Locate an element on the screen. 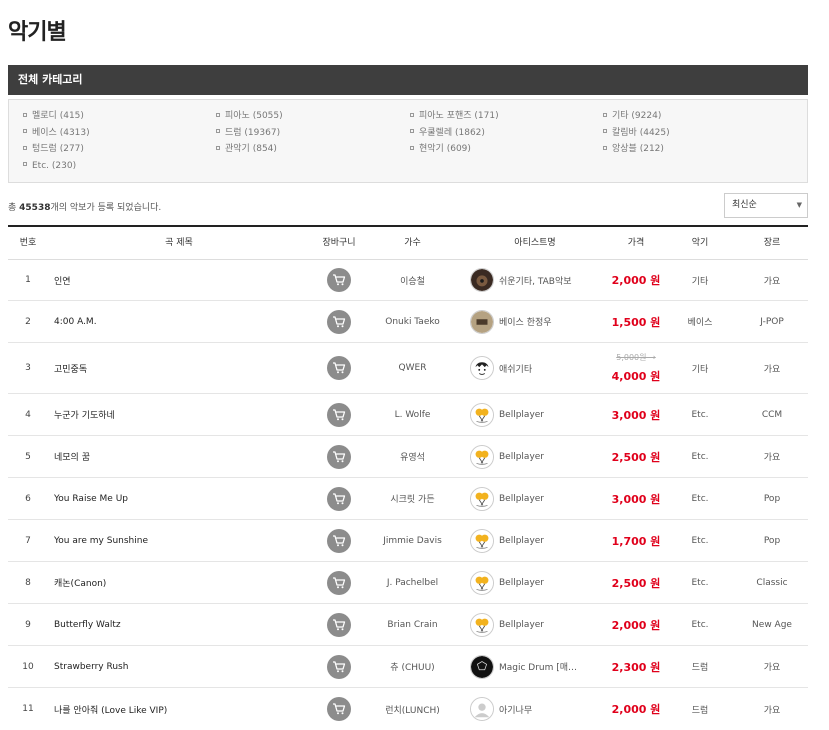 The width and height of the screenshot is (829, 730). category-item: 현악기 (609) is located at coordinates (506, 150).